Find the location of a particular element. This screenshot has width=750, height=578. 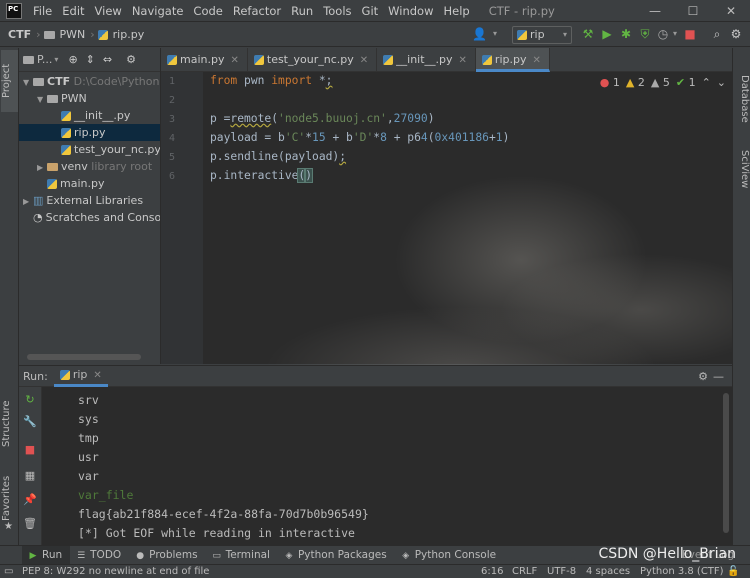

tree-item-pwn: ▼ PWN is located at coordinates (89, 98).